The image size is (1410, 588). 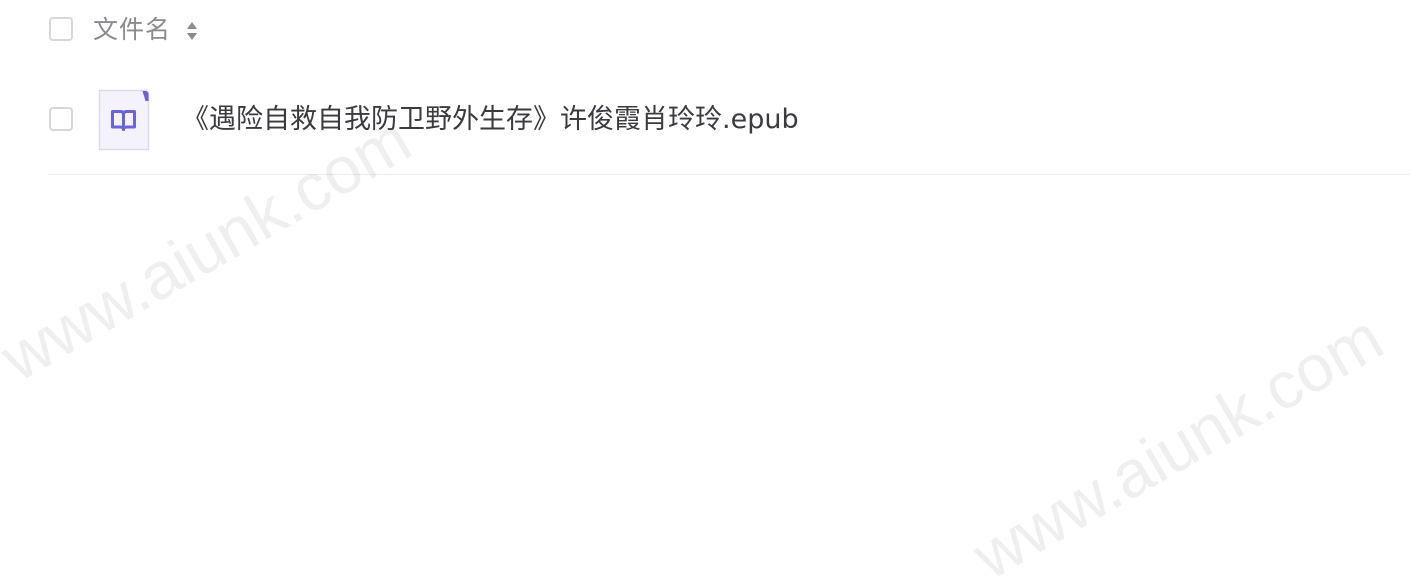 I want to click on row-select-checkbox, so click(x=61, y=119).